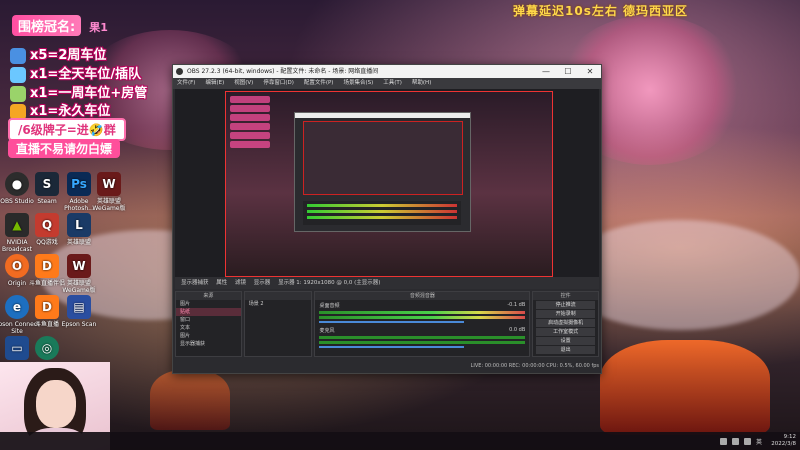 This screenshot has width=800, height=450. I want to click on clock-date: 2022/3/8, so click(783, 444).